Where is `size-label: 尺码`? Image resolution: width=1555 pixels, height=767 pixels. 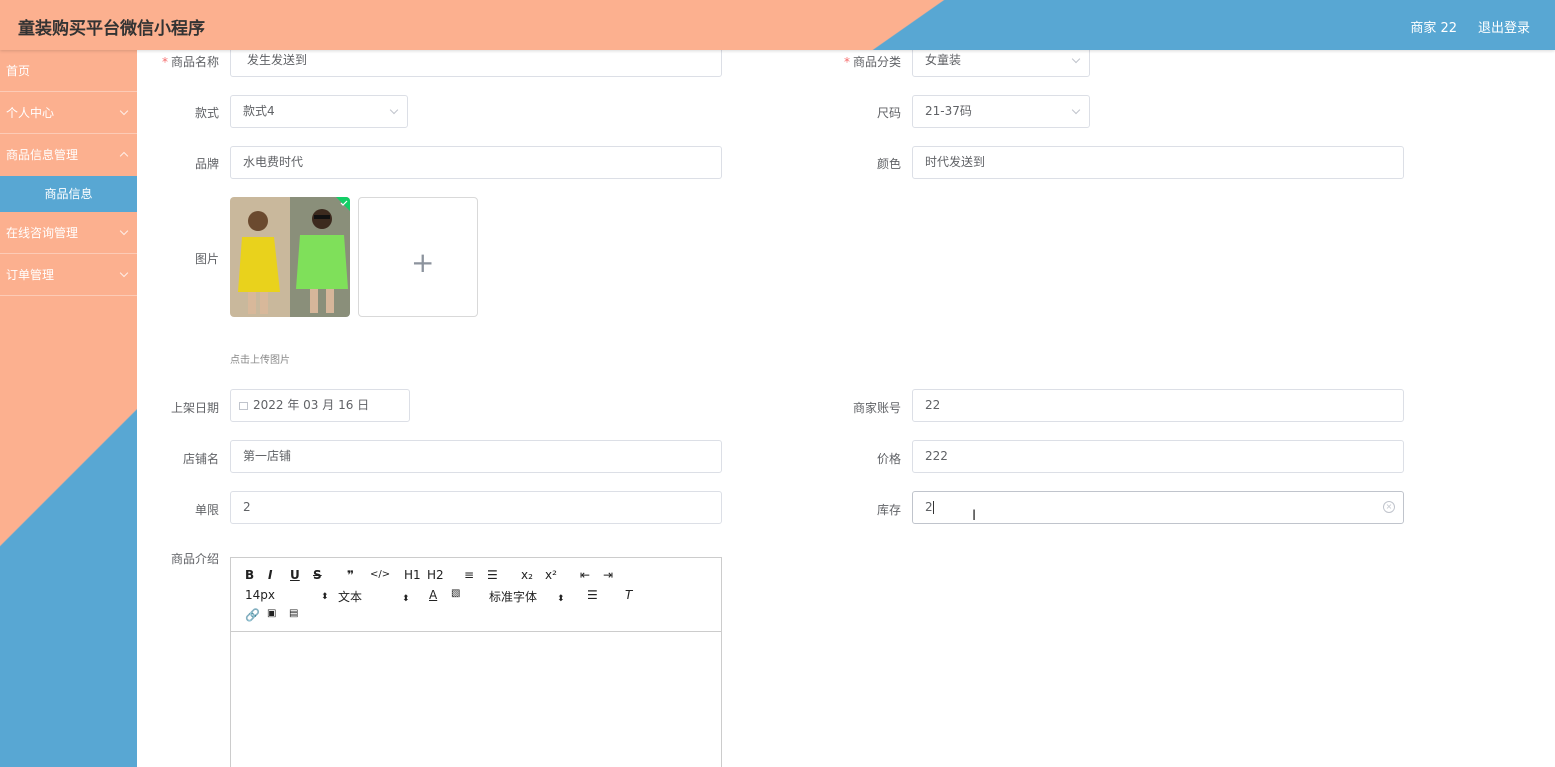 size-label: 尺码 is located at coordinates (888, 113).